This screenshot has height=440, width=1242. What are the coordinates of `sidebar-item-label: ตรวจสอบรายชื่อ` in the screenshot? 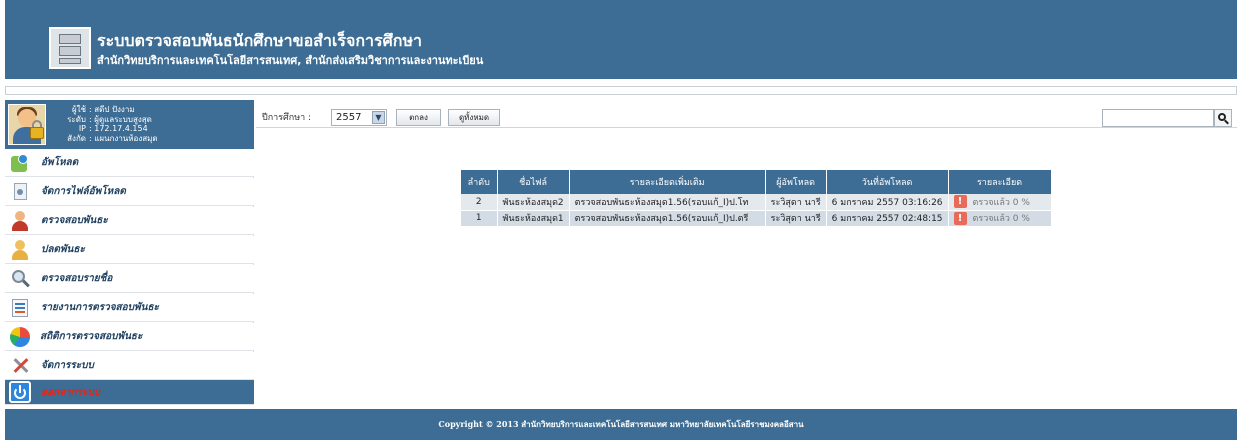 It's located at (77, 278).